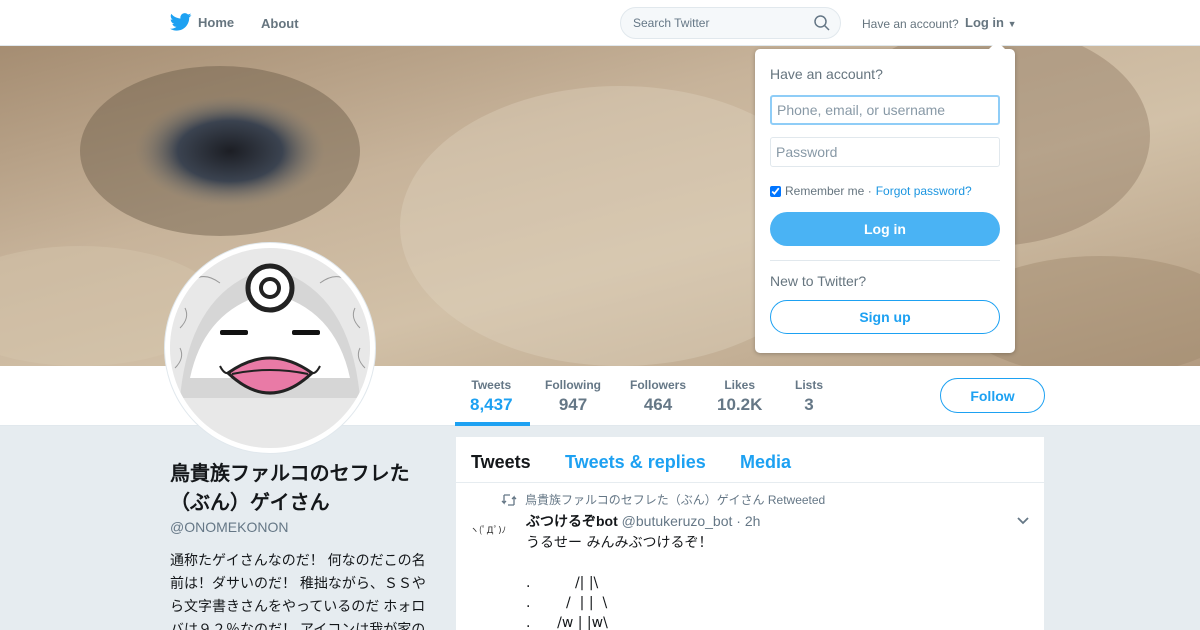 The height and width of the screenshot is (630, 1200). I want to click on caret-down-icon: ▼, so click(1012, 24).